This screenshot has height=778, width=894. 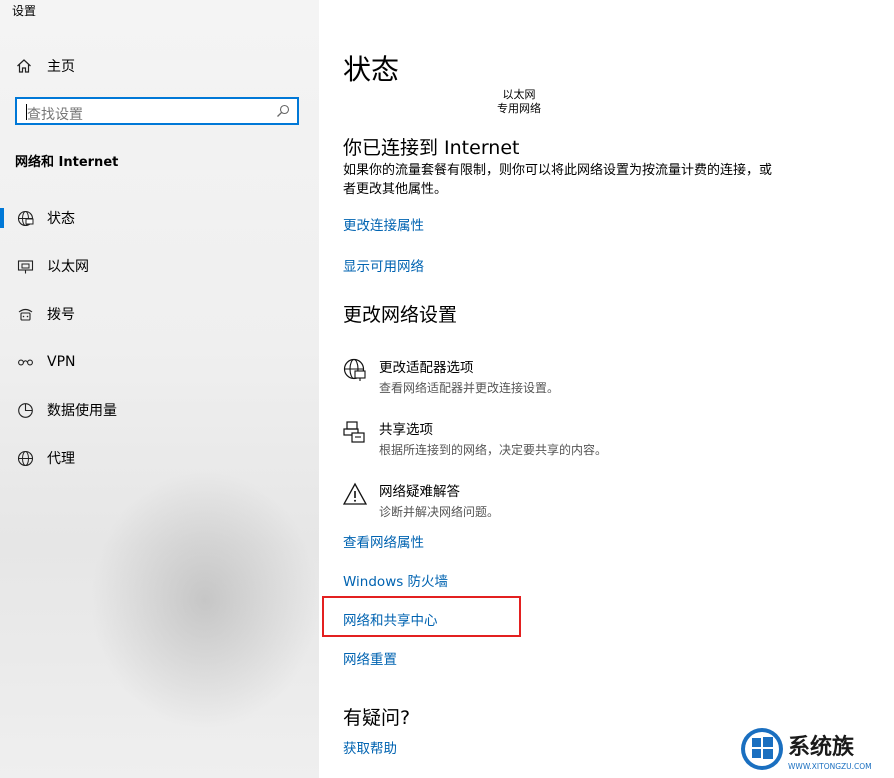 What do you see at coordinates (469, 388) in the screenshot?
I see `option-subtitle: 查看网络适配器并更改连接设置。` at bounding box center [469, 388].